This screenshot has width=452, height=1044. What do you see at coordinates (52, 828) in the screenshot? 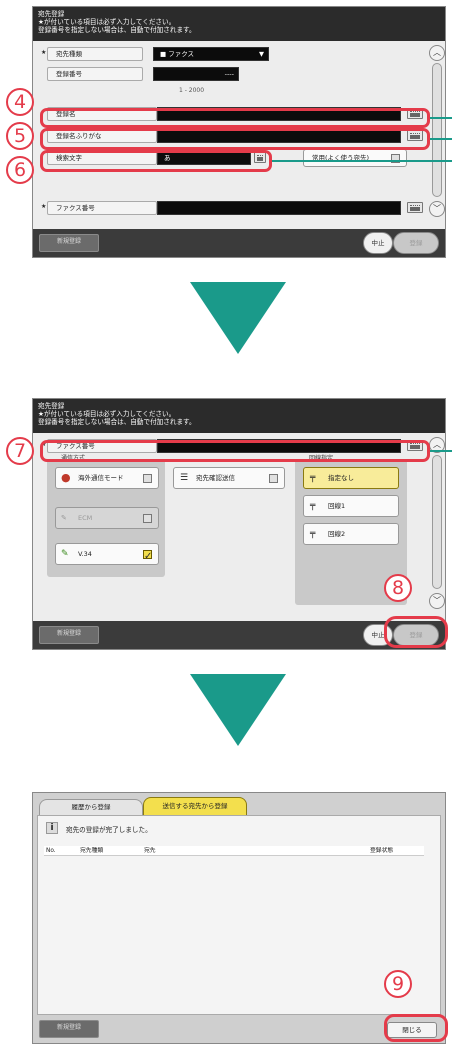
I see `info-icon: i` at bounding box center [52, 828].